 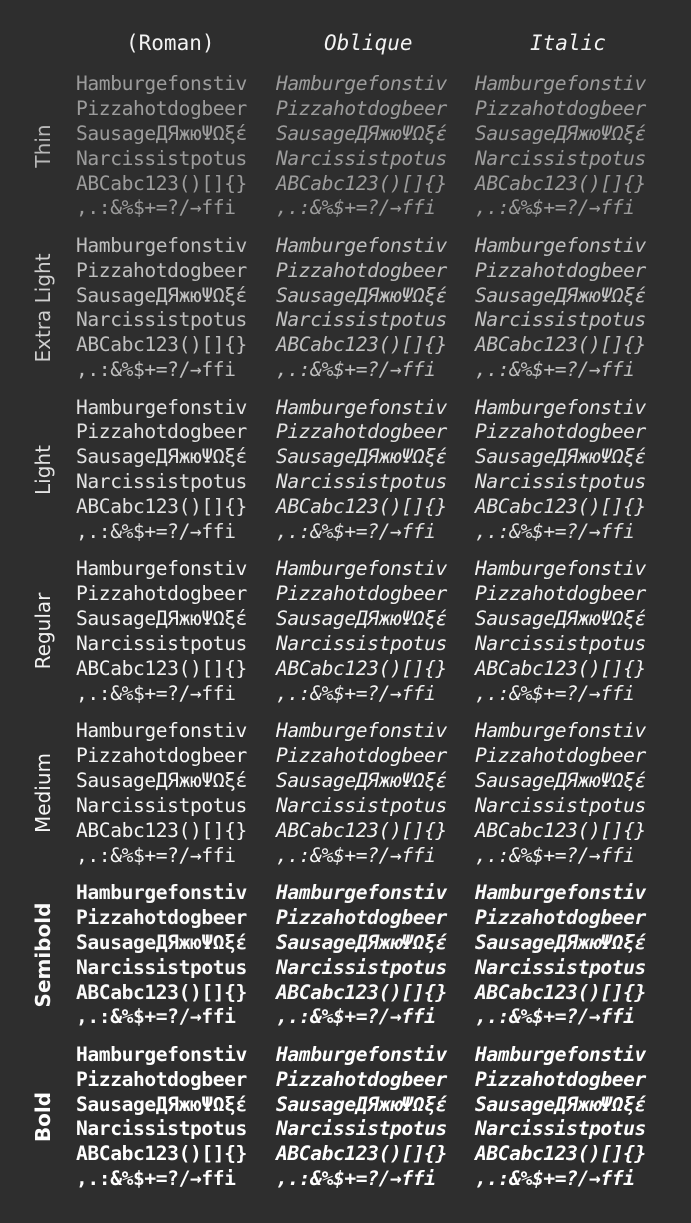 What do you see at coordinates (43, 955) in the screenshot?
I see `weight-label: Semibold` at bounding box center [43, 955].